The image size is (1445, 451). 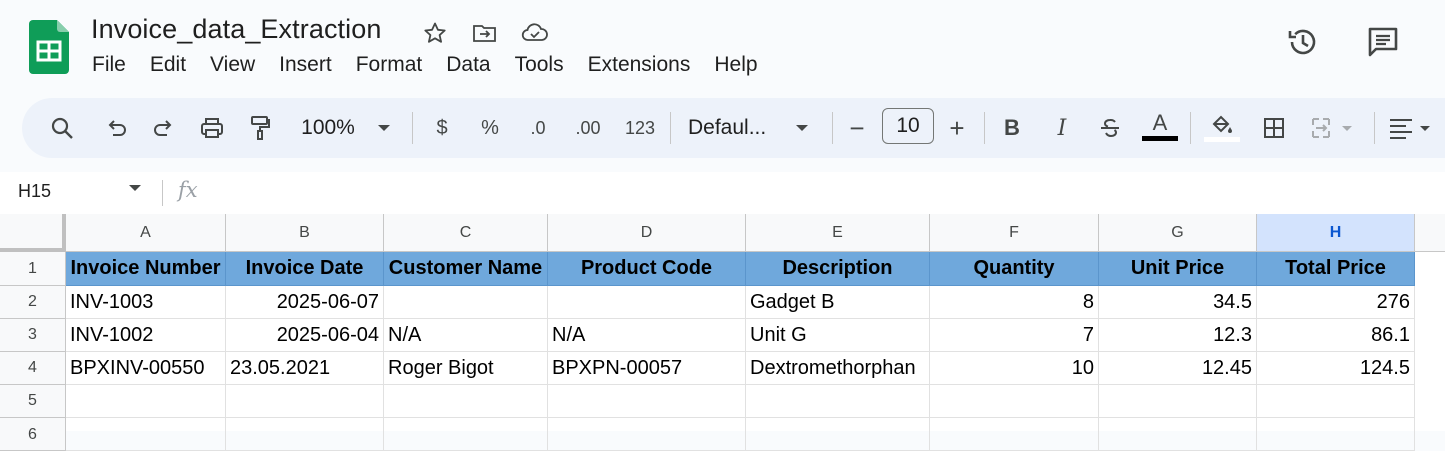 I want to click on currency-format-button: $, so click(x=442, y=128).